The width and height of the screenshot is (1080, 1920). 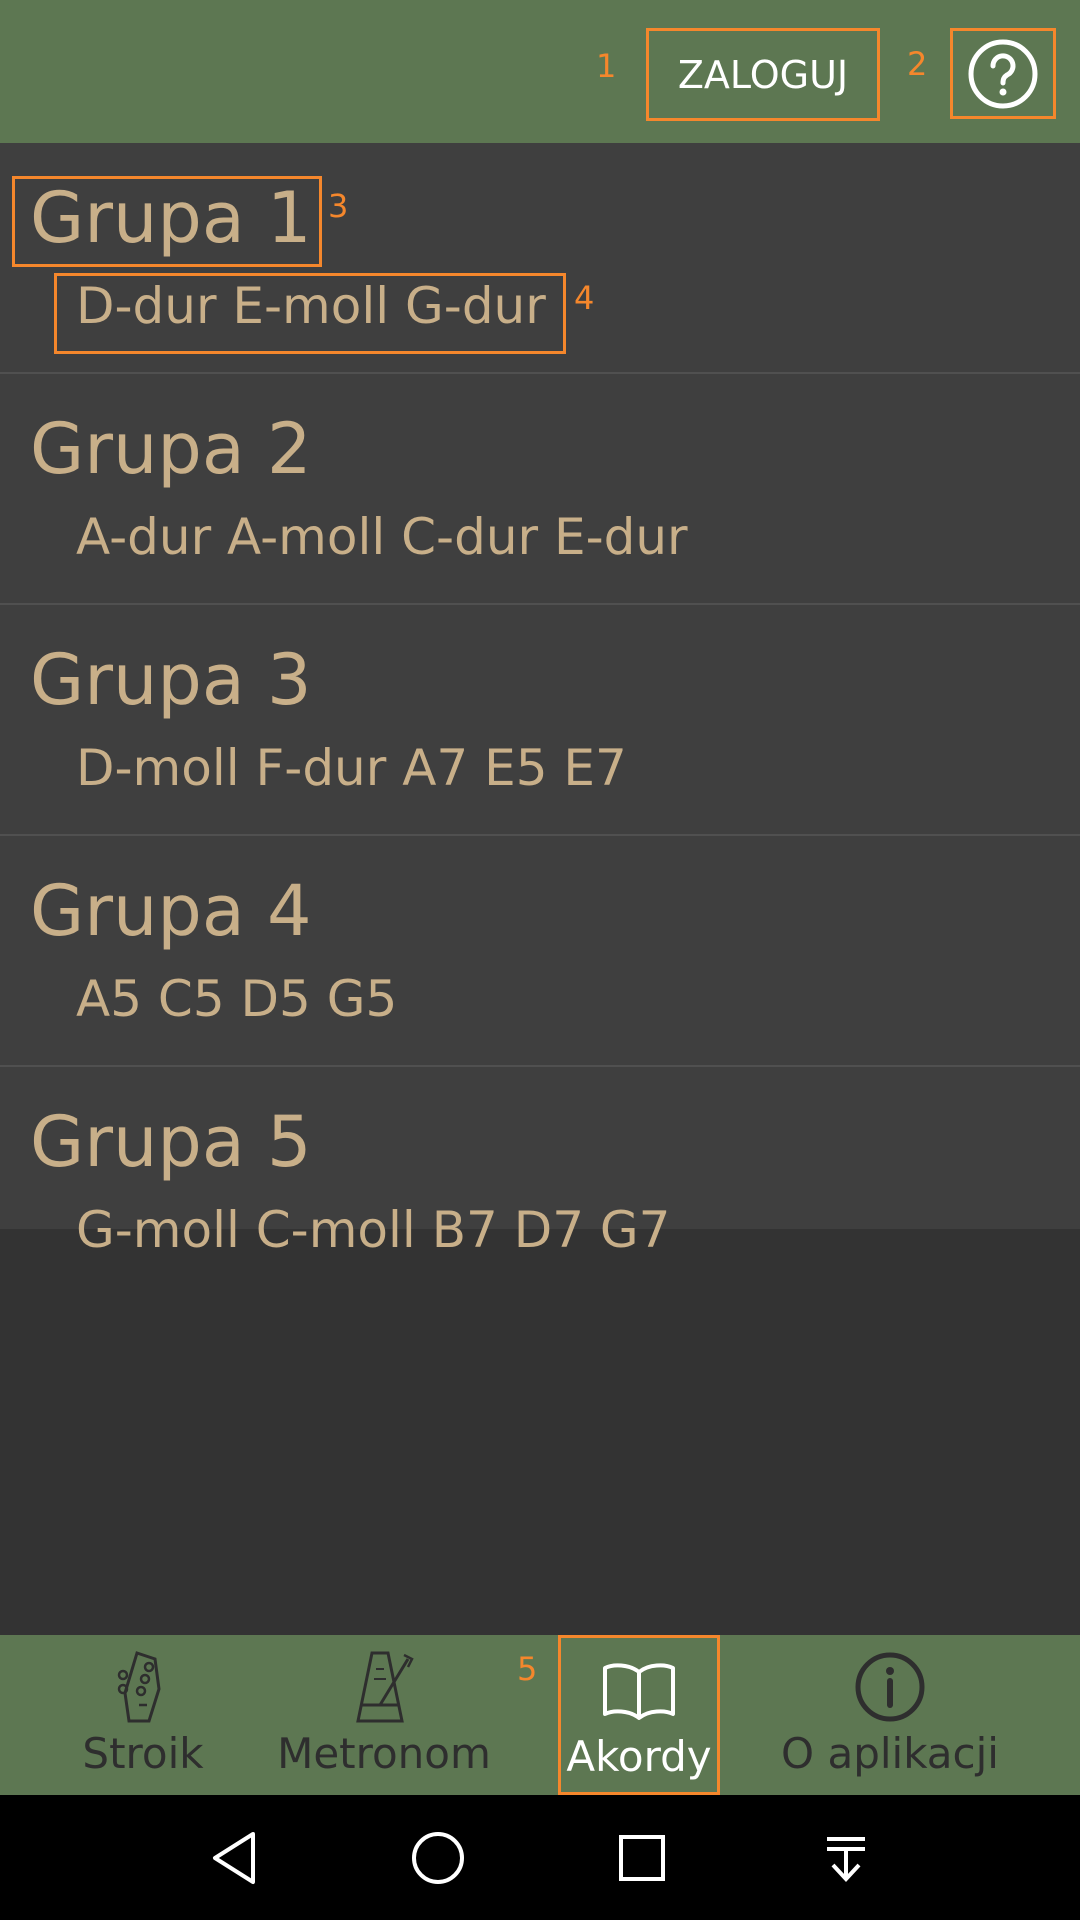 I want to click on help-button, so click(x=1003, y=73).